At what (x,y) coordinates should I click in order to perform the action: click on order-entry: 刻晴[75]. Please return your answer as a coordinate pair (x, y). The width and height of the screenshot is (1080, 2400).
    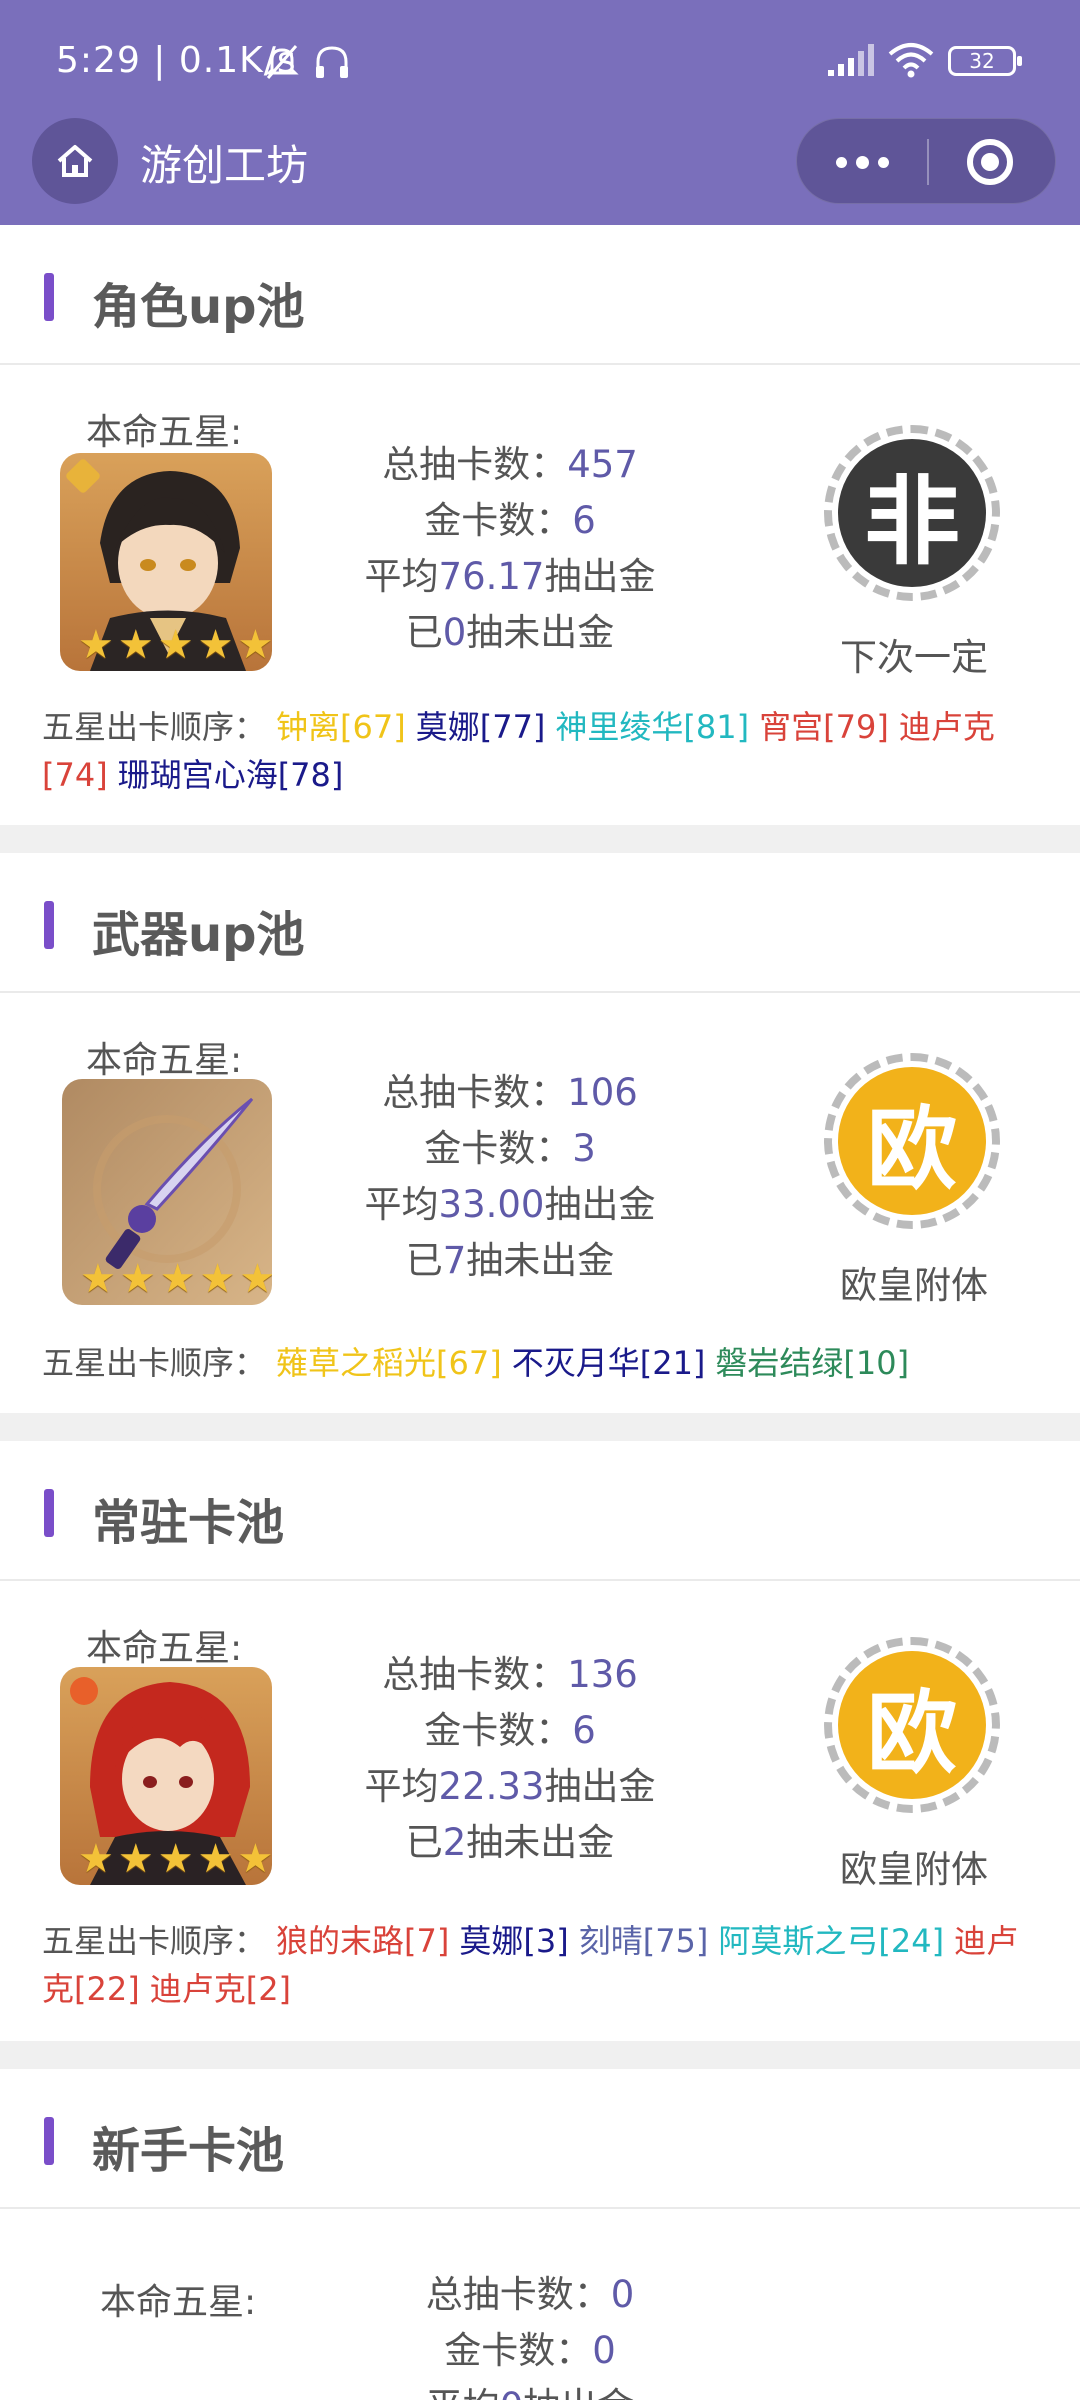
    Looking at the image, I should click on (643, 1941).